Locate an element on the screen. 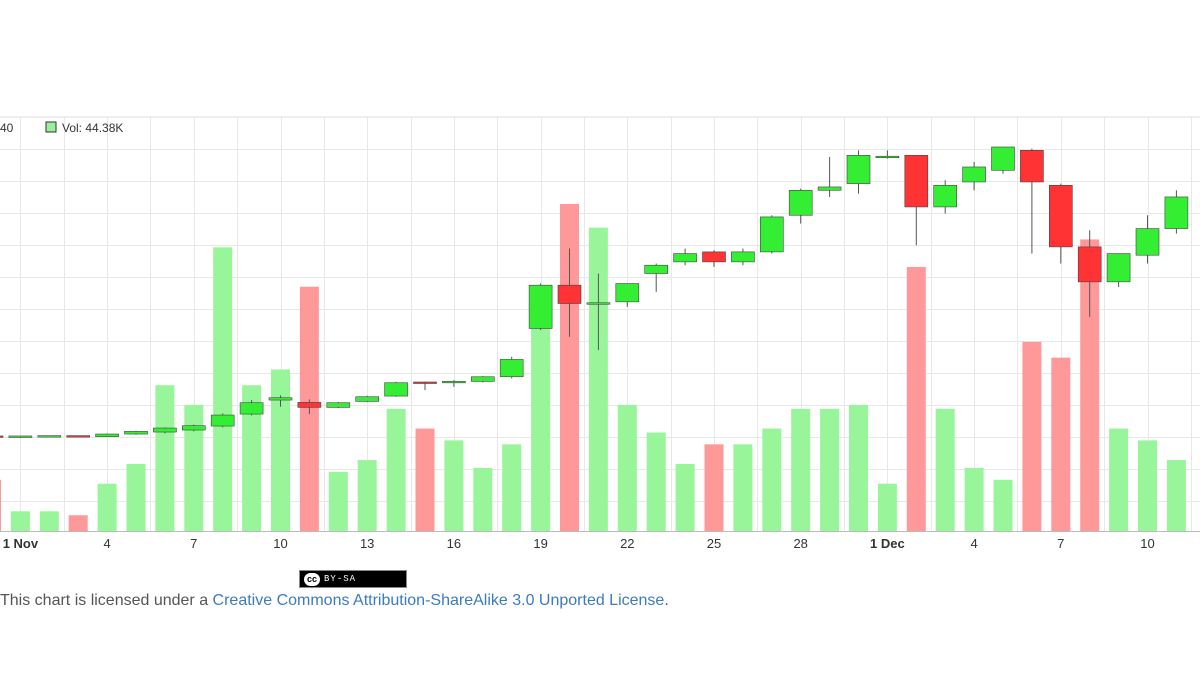  volume-legend-swatch is located at coordinates (51, 127).